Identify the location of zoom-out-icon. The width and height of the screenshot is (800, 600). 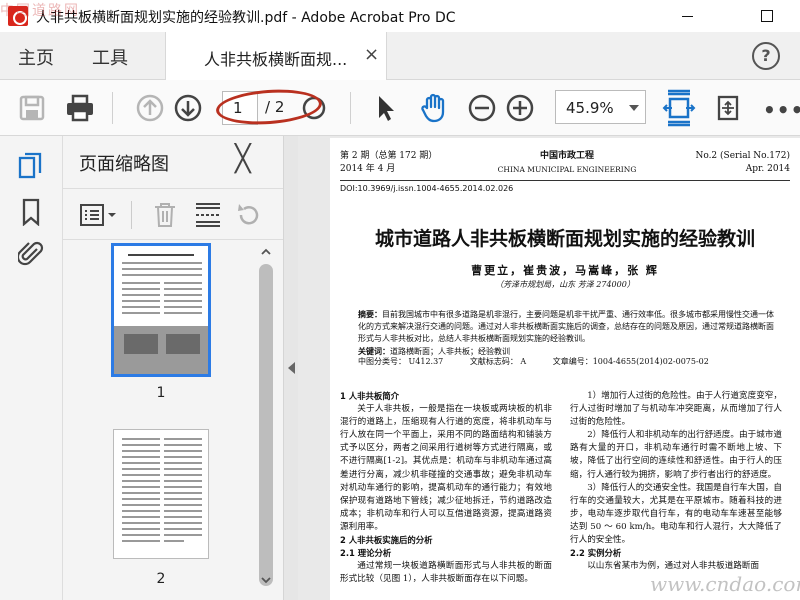
(482, 108).